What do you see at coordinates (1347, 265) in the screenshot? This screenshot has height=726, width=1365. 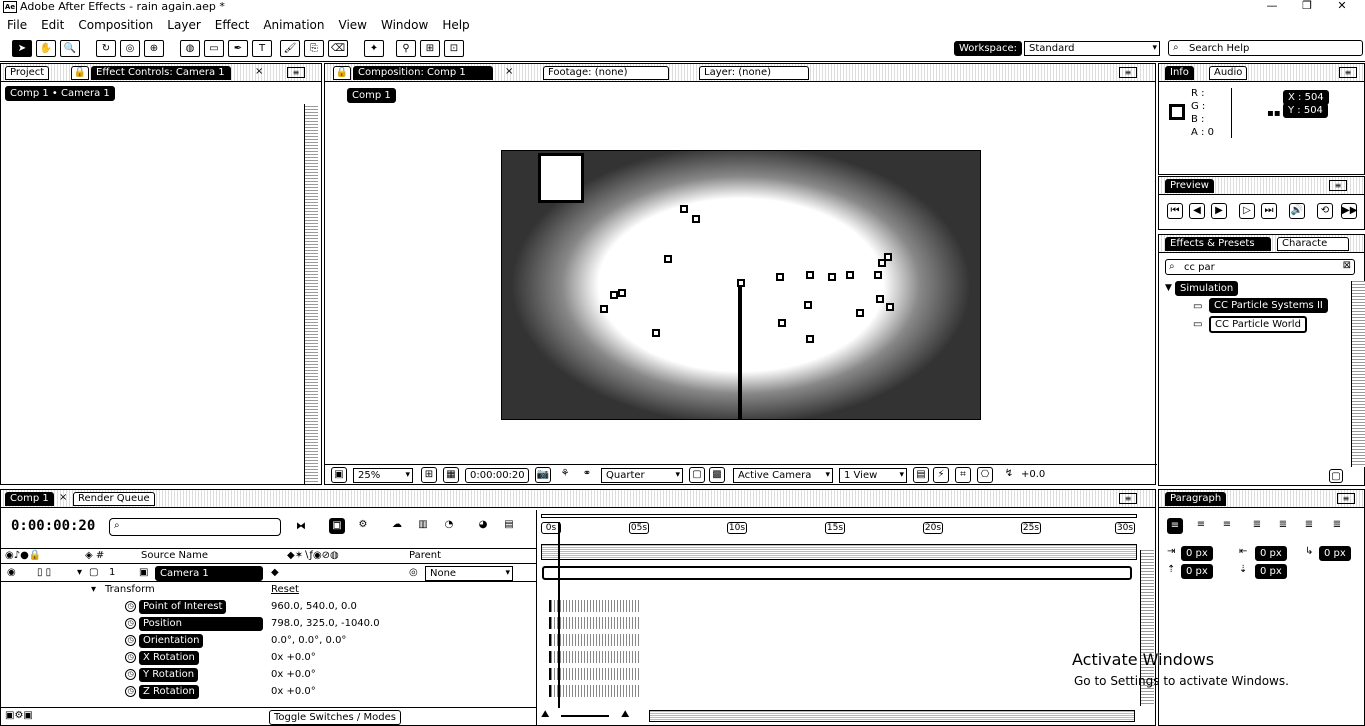 I see `clear-search-icon: ⊠` at bounding box center [1347, 265].